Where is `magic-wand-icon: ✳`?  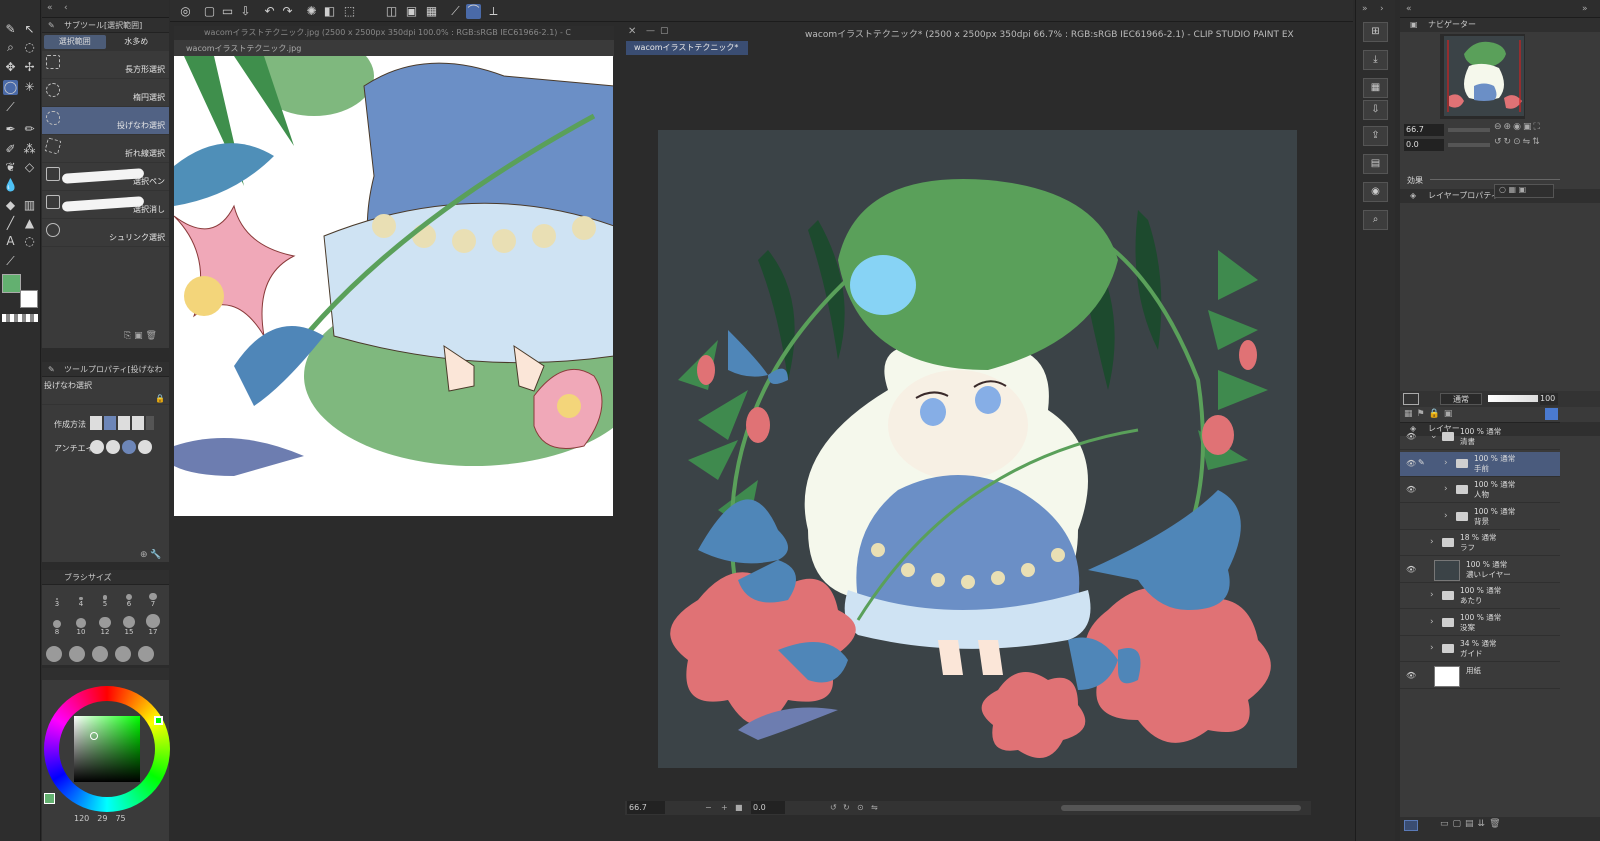
magic-wand-icon: ✳ is located at coordinates (29, 87).